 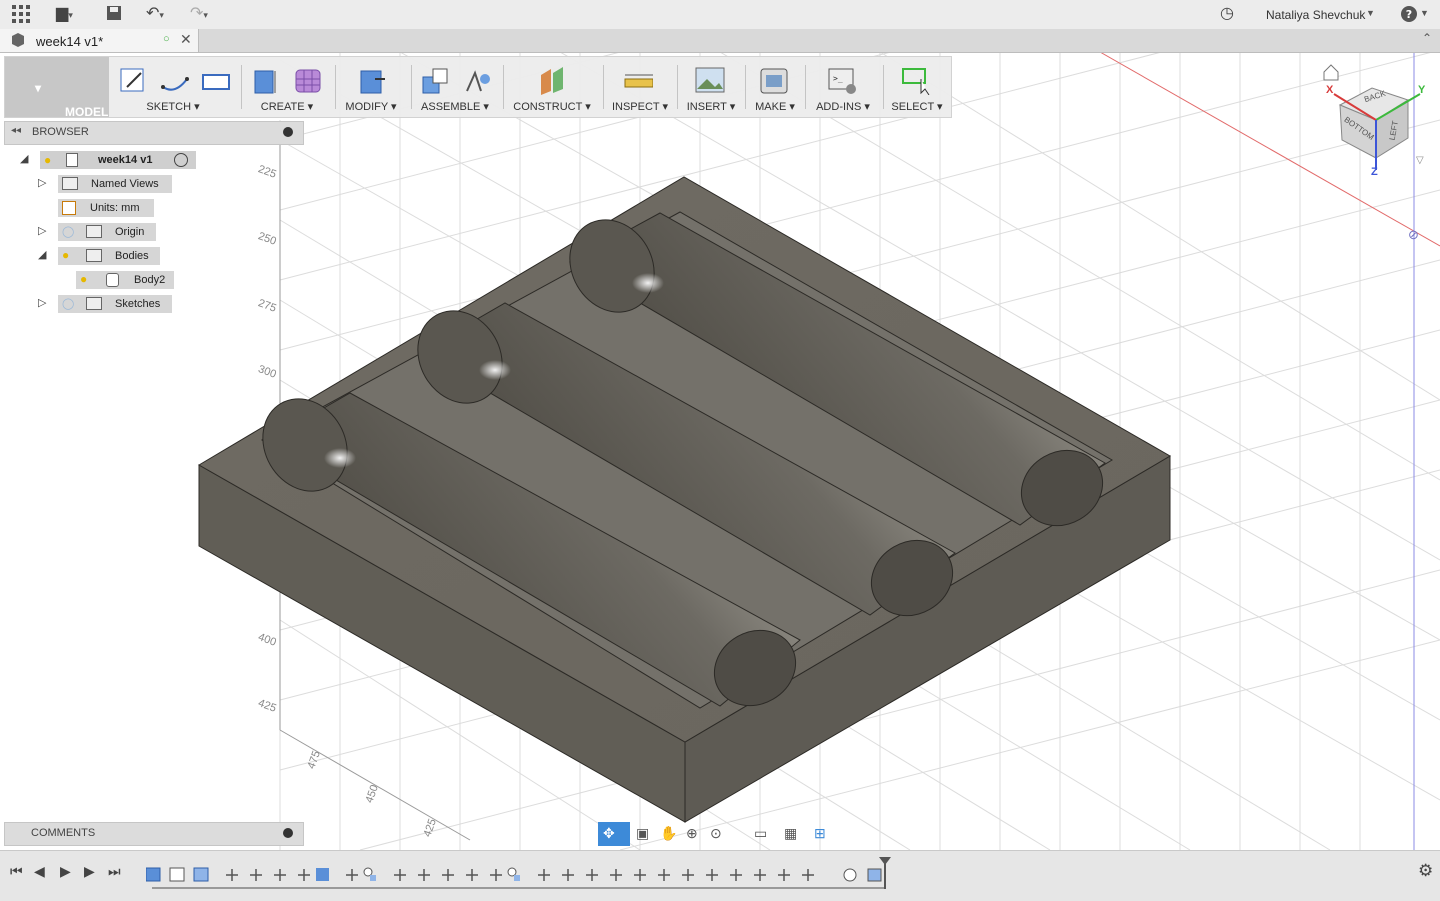 What do you see at coordinates (154, 133) in the screenshot?
I see `browser-panel-header: ◂◂ BROWSER` at bounding box center [154, 133].